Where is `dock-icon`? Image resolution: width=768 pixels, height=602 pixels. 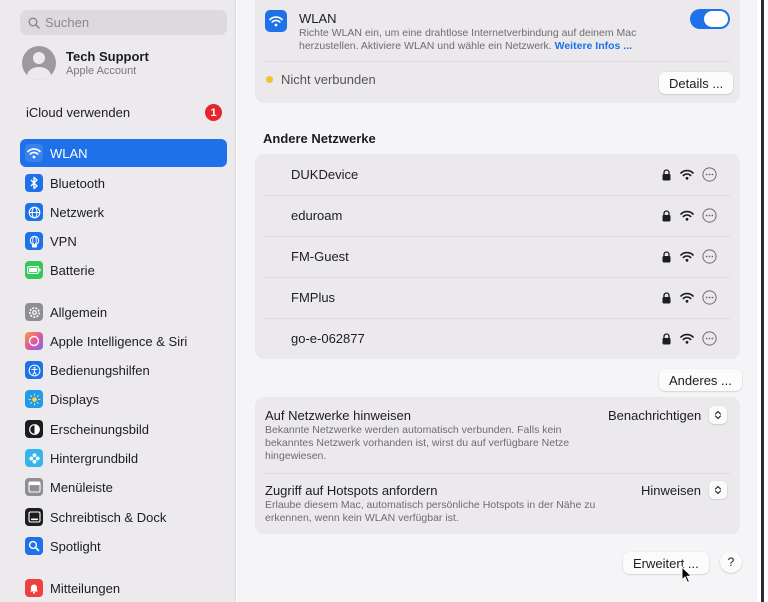
dock-icon is located at coordinates (34, 517).